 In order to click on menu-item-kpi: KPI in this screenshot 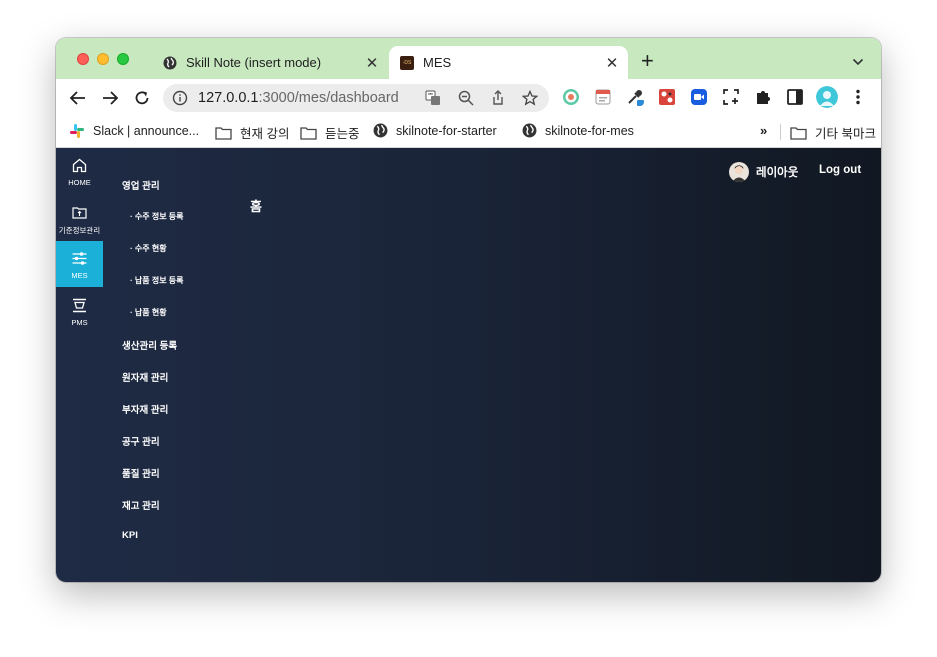, I will do `click(130, 535)`.